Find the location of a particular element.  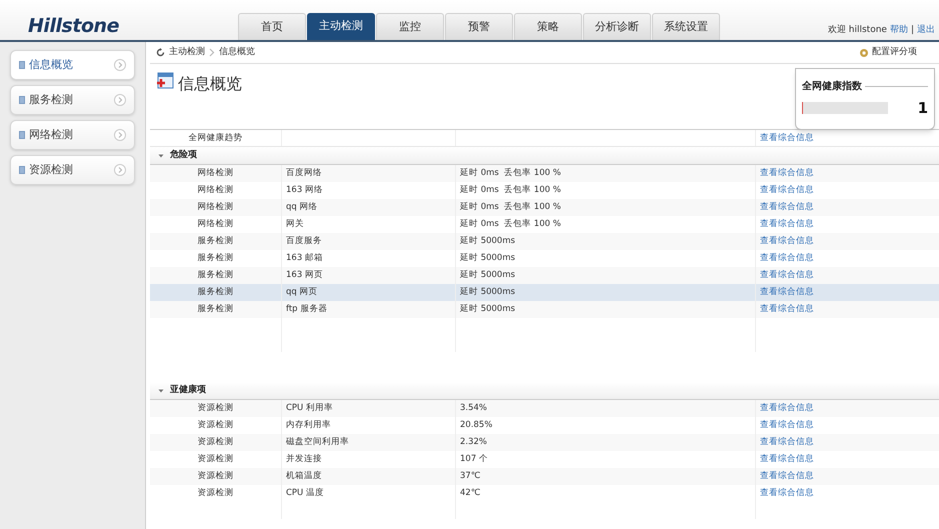

table-cell: 42℃ is located at coordinates (470, 493).